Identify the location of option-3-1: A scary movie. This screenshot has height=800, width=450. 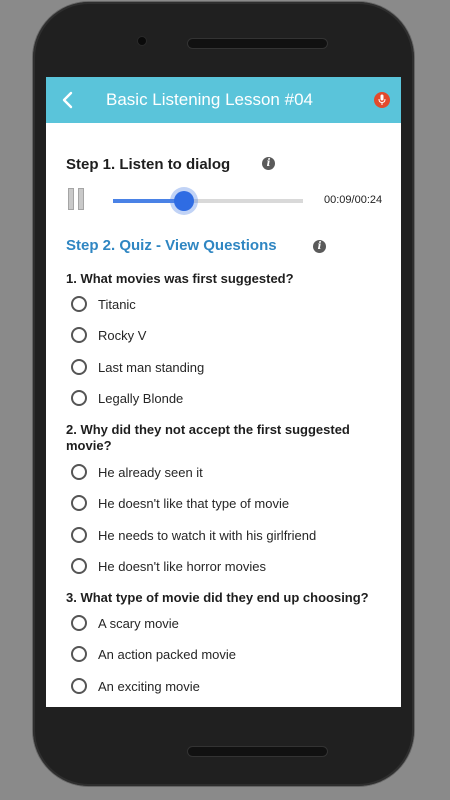
(231, 625).